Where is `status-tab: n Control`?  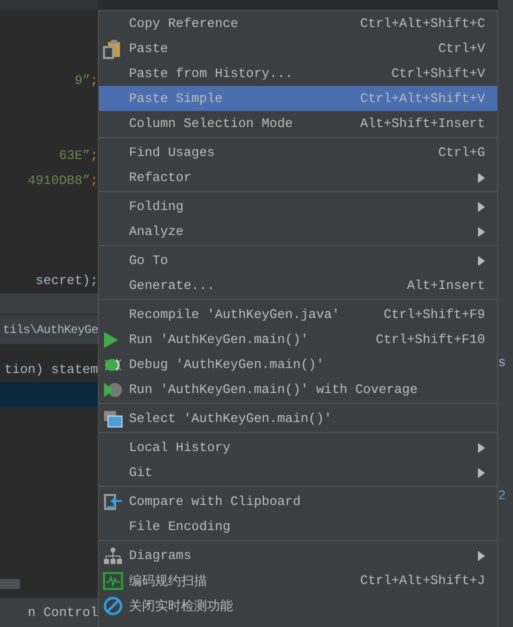
status-tab: n Control is located at coordinates (63, 612).